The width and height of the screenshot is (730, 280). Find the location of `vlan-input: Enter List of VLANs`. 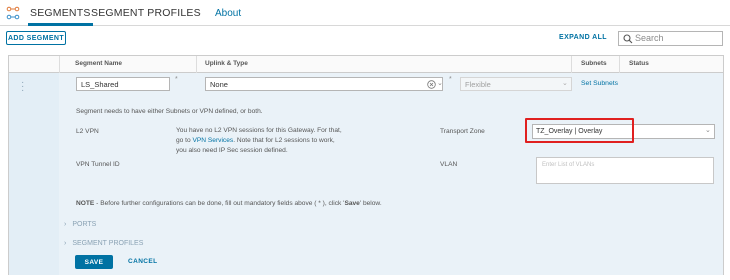

vlan-input: Enter List of VLANs is located at coordinates (625, 170).